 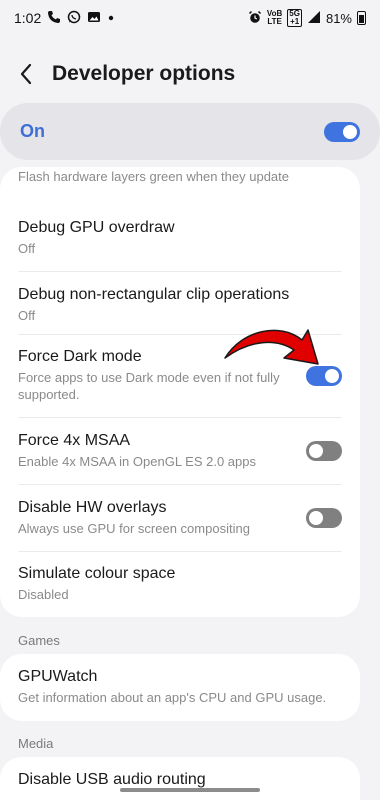 I want to click on status-left: 1:02, so click(x=64, y=18).